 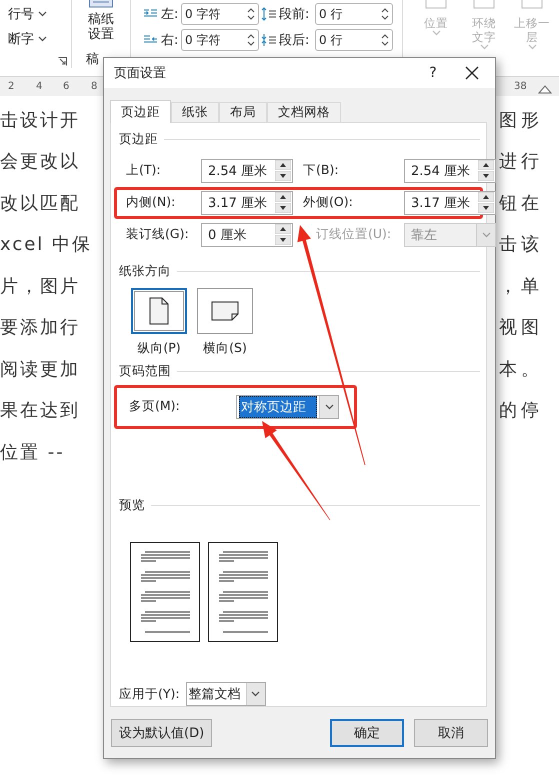 What do you see at coordinates (170, 14) in the screenshot?
I see `field-label: 左:` at bounding box center [170, 14].